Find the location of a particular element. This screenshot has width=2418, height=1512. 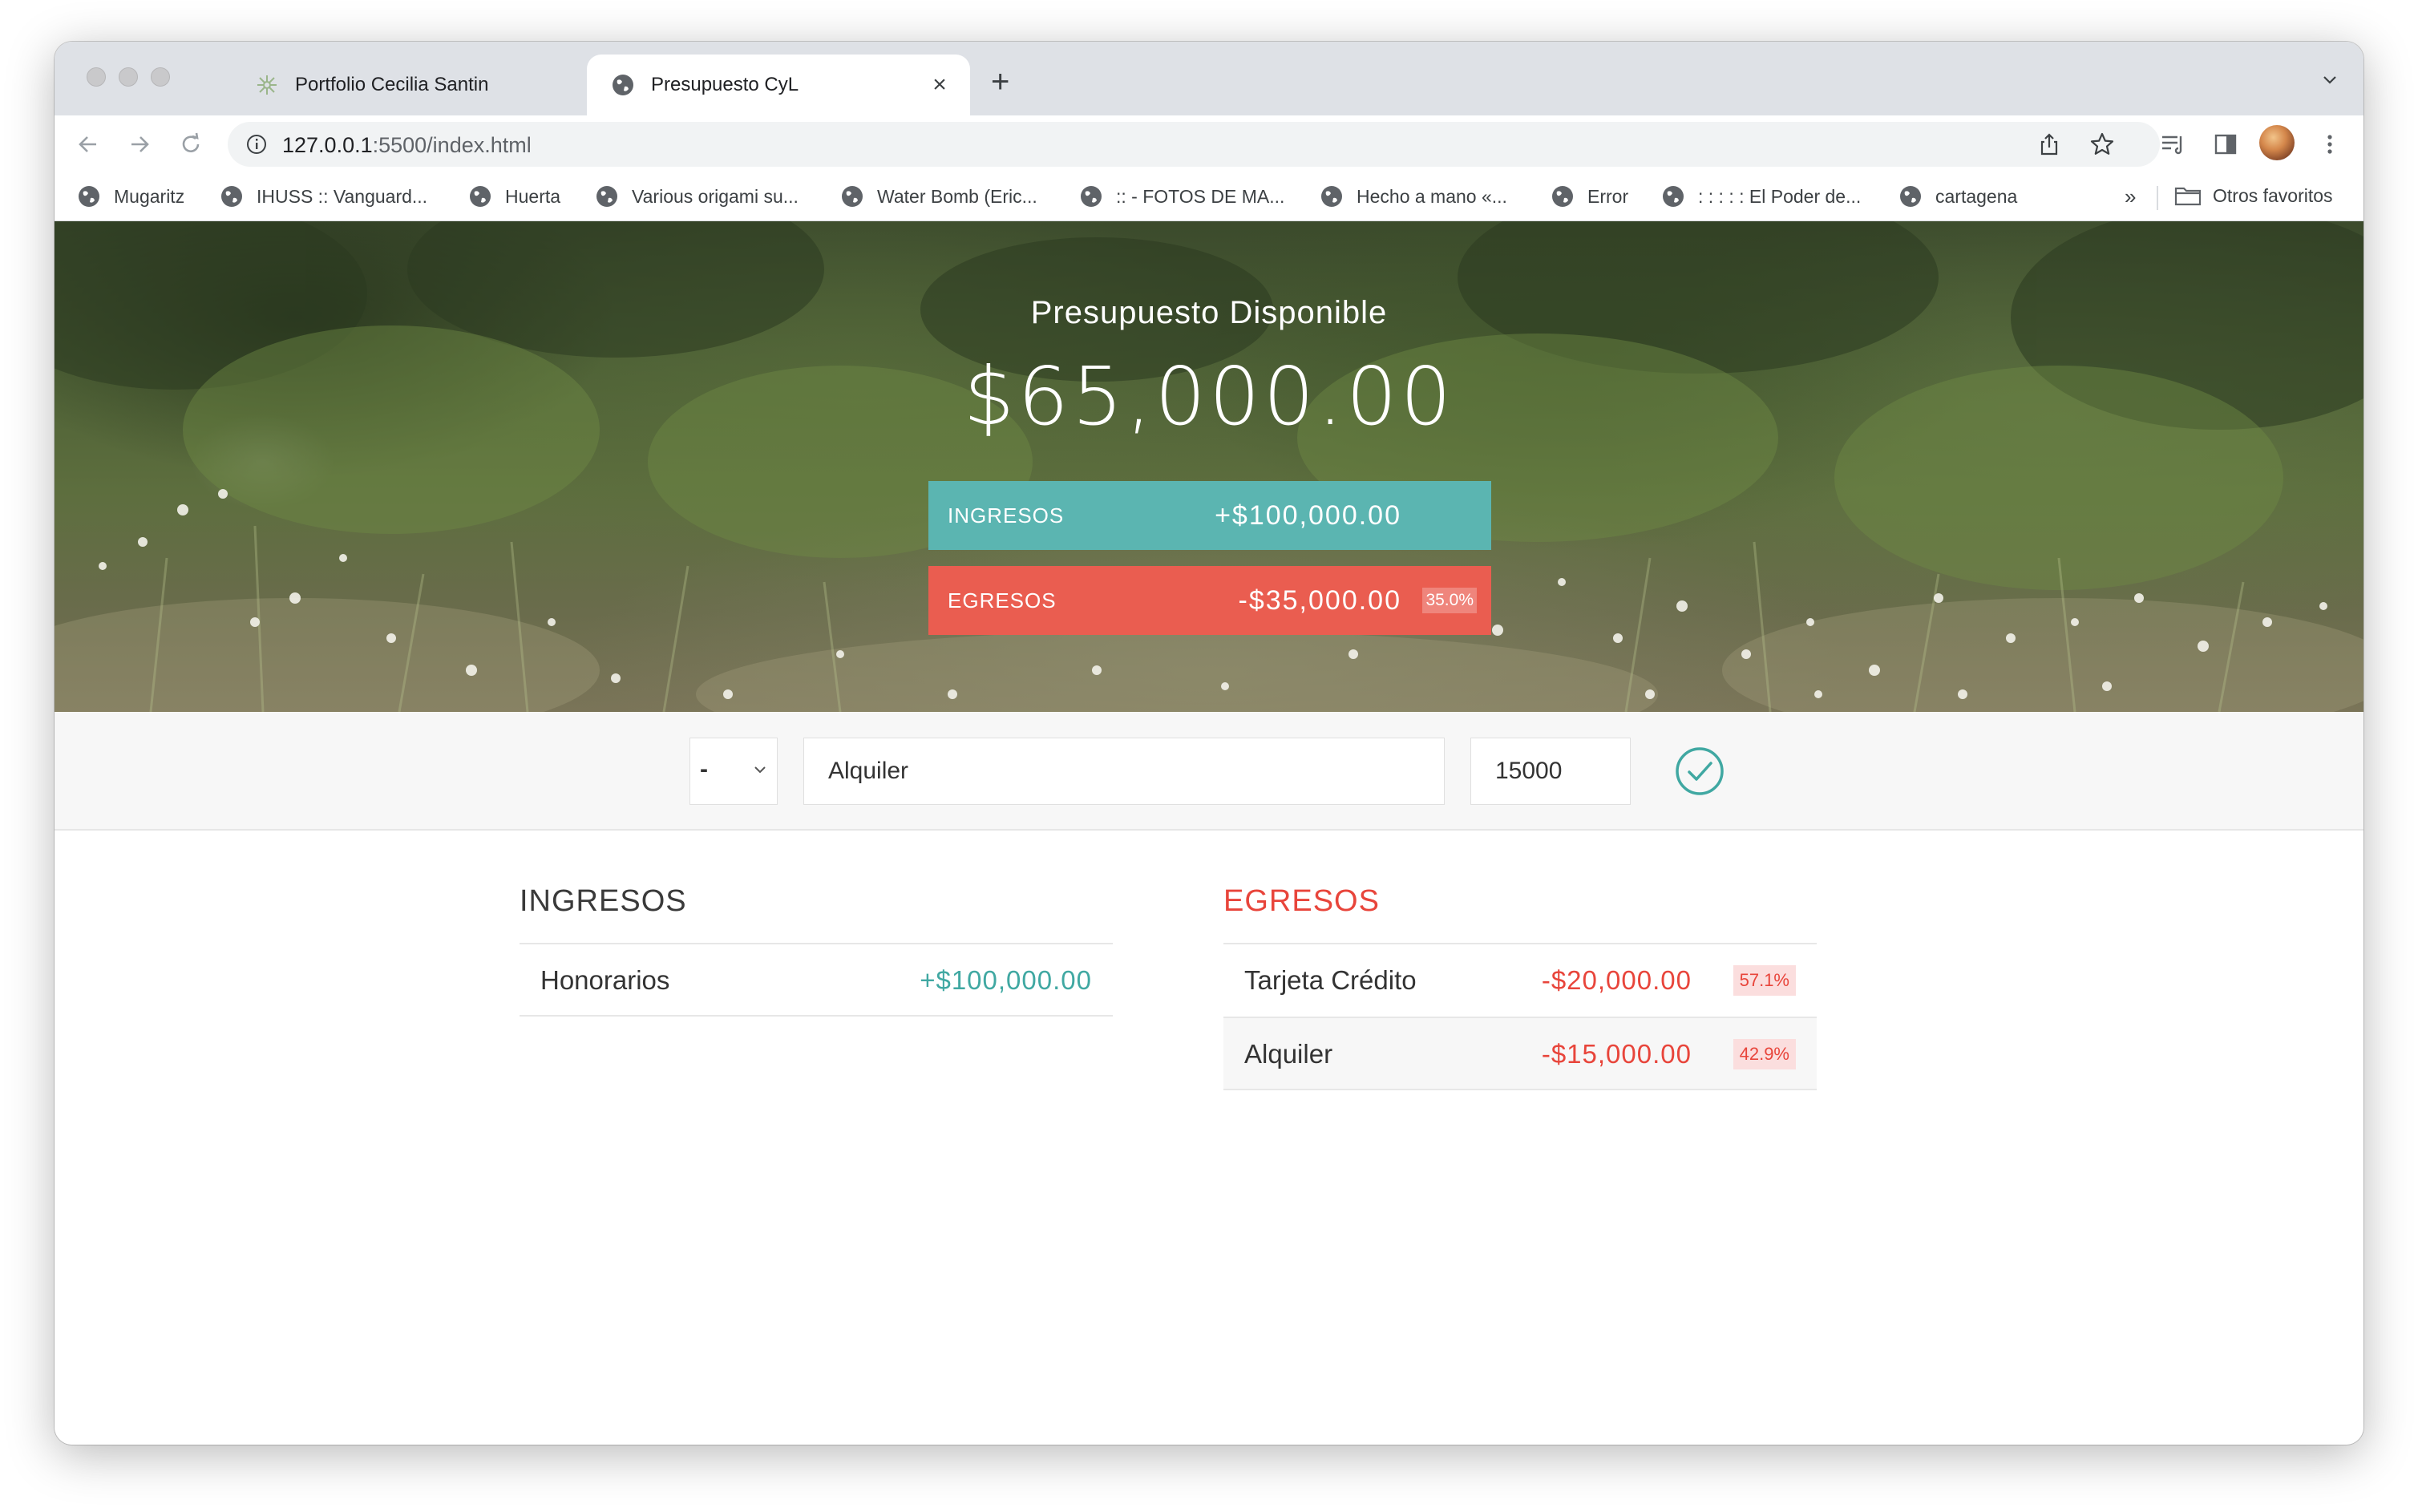

bookmarks-divider is located at coordinates (2157, 198).